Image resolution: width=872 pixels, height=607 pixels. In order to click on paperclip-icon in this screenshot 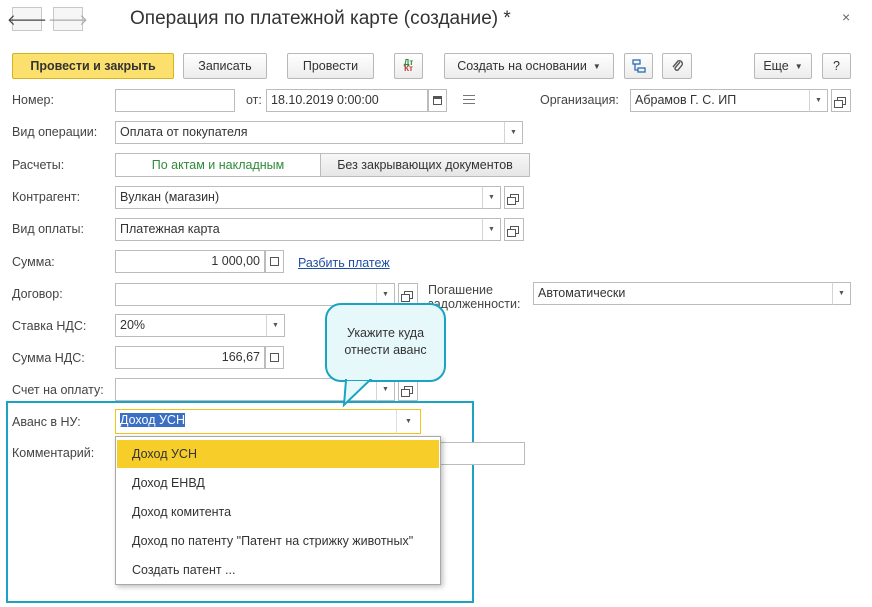, I will do `click(677, 65)`.